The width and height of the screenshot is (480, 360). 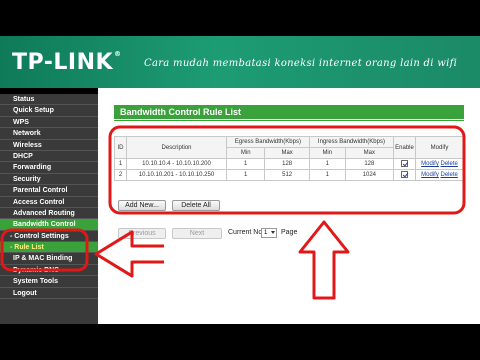 I want to click on sidebar-item-status: Status, so click(x=49, y=100).